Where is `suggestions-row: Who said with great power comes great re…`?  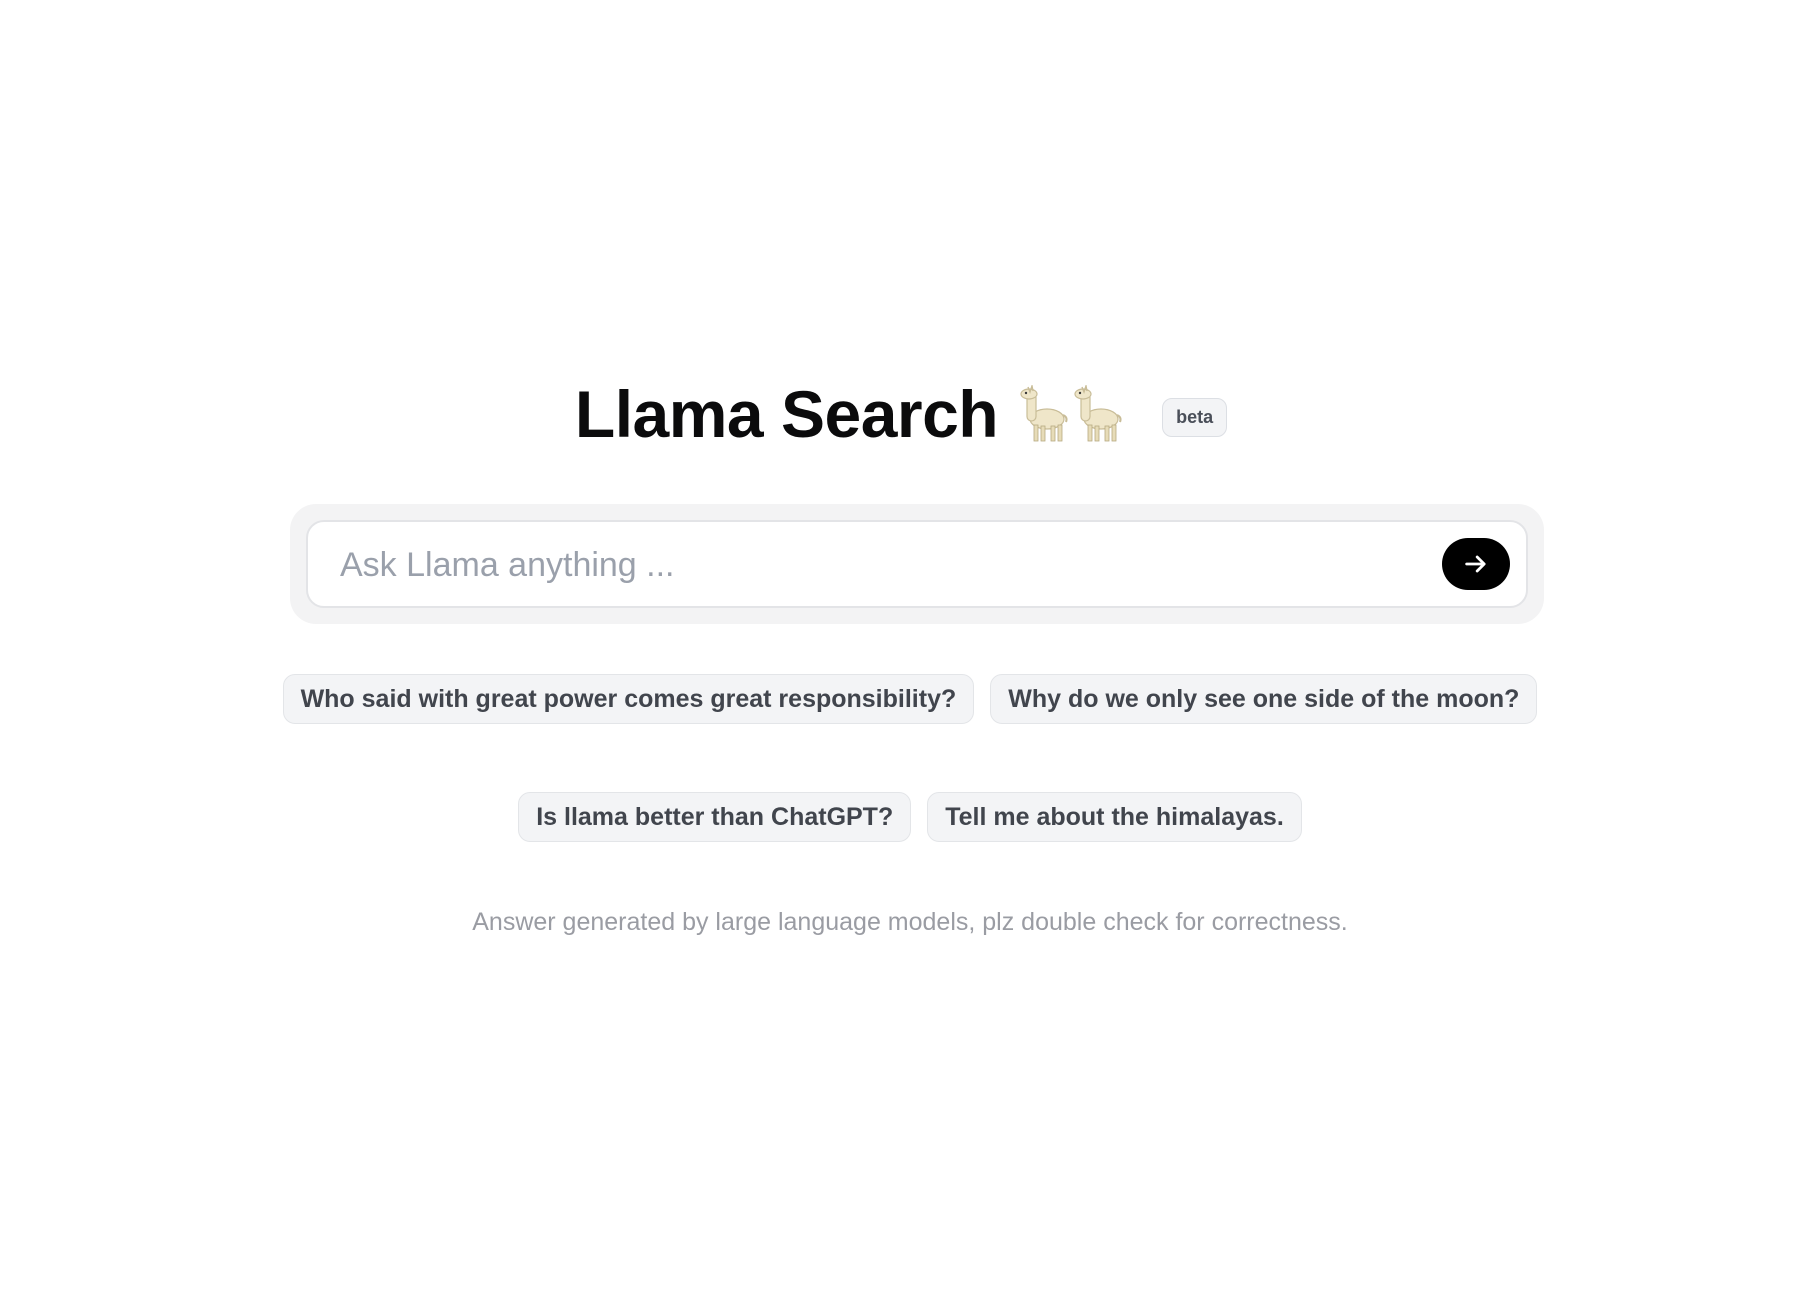
suggestions-row: Who said with great power comes great re… is located at coordinates (910, 699).